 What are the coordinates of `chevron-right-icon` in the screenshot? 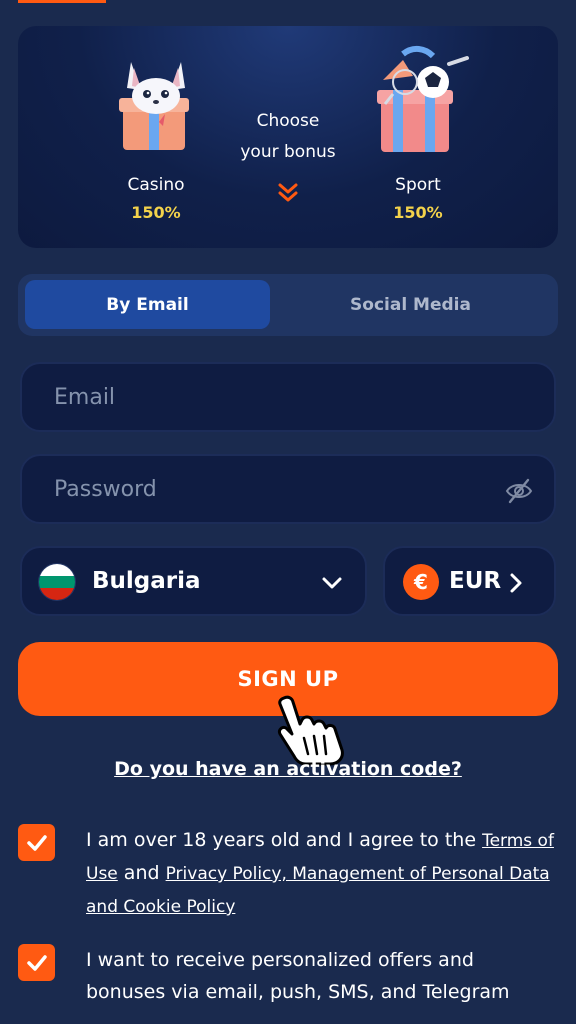 It's located at (516, 583).